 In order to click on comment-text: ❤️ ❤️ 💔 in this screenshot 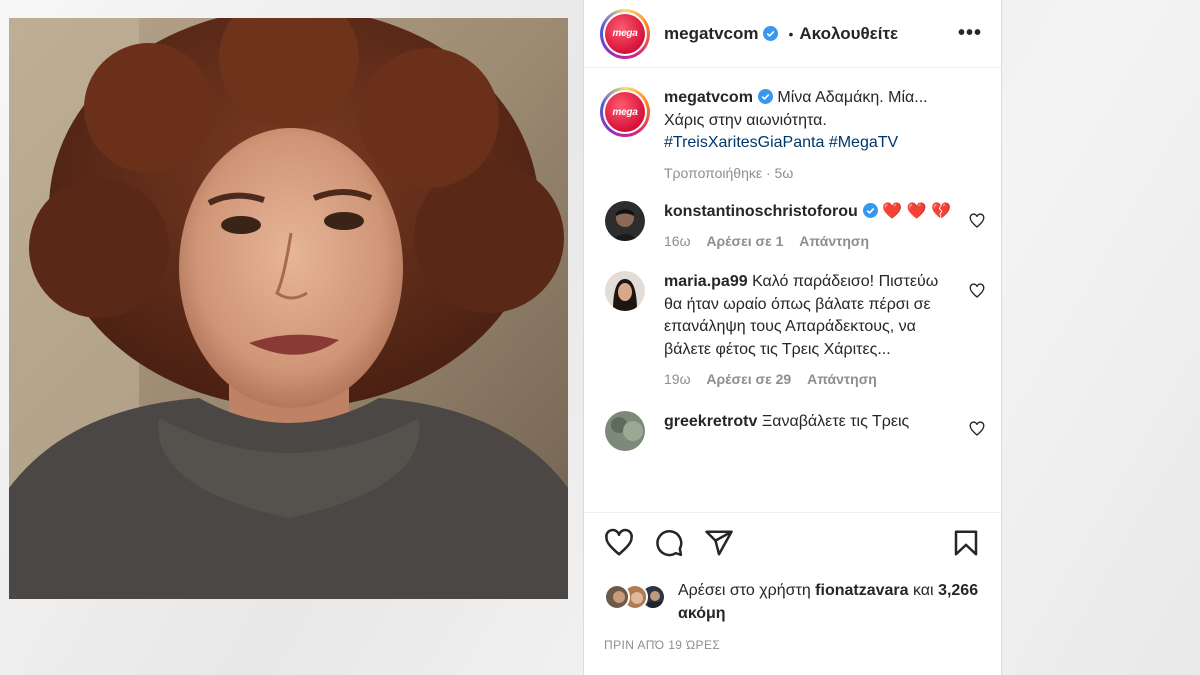, I will do `click(916, 211)`.